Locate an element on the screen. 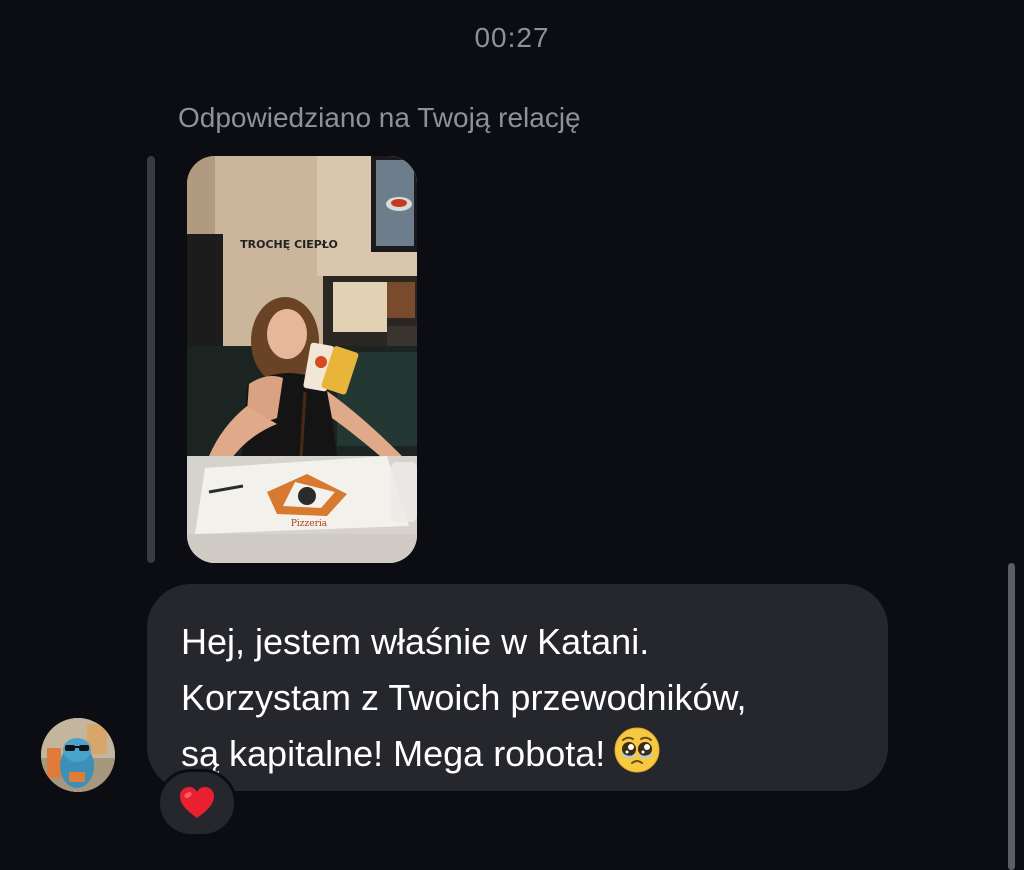 This screenshot has height=870, width=1024. pleading-face-emoji-icon is located at coordinates (637, 758).